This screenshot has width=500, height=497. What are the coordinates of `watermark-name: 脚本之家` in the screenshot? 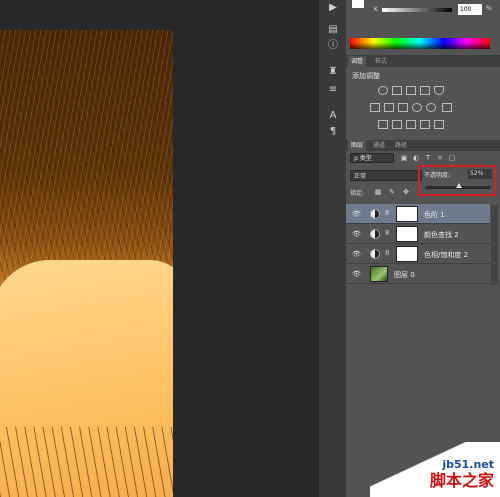 It's located at (461, 480).